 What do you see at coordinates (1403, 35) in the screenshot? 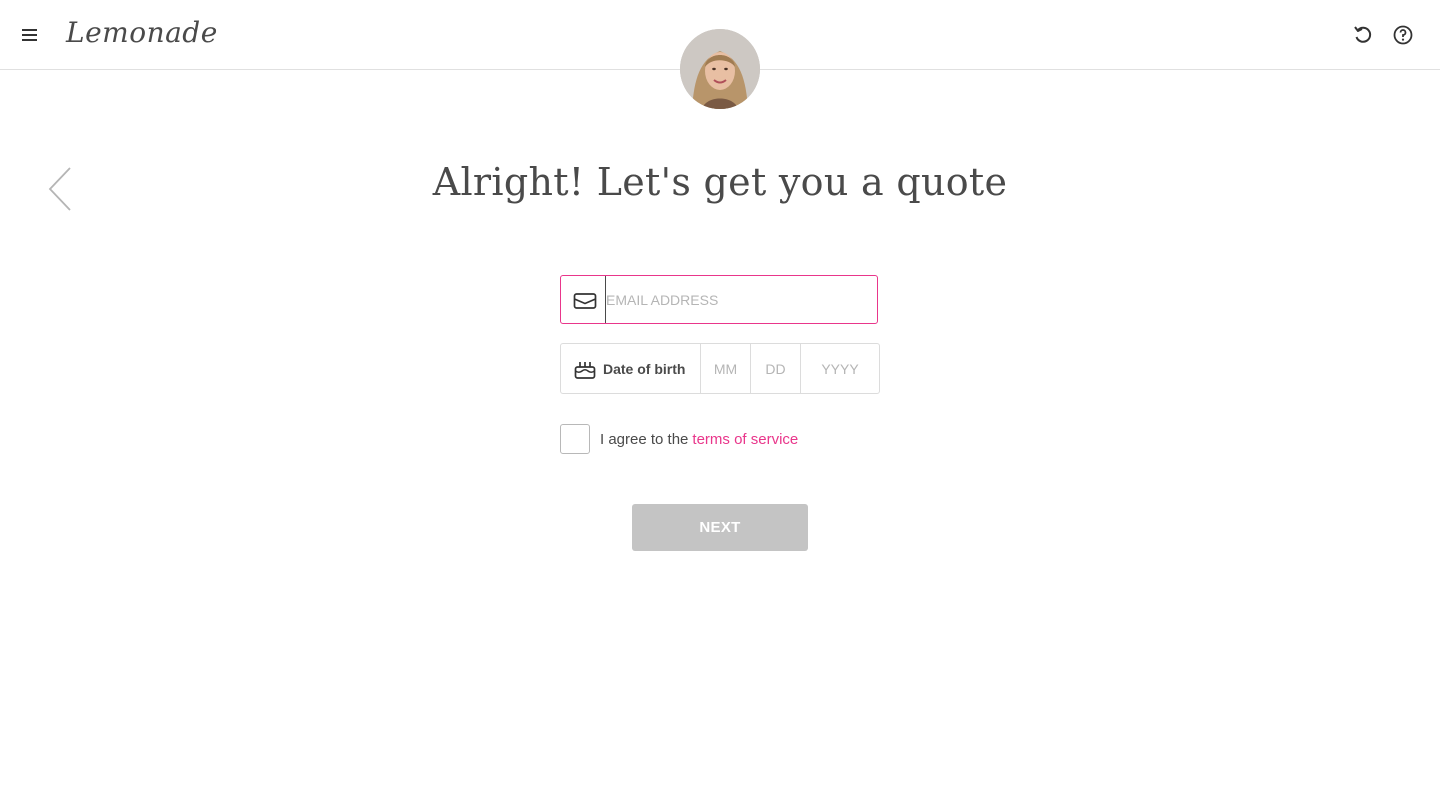
I see `help-icon` at bounding box center [1403, 35].